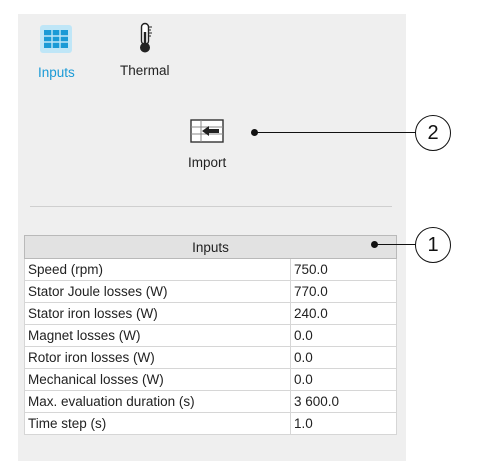 The image size is (488, 471). What do you see at coordinates (145, 70) in the screenshot?
I see `thermal-tool-label: Thermal` at bounding box center [145, 70].